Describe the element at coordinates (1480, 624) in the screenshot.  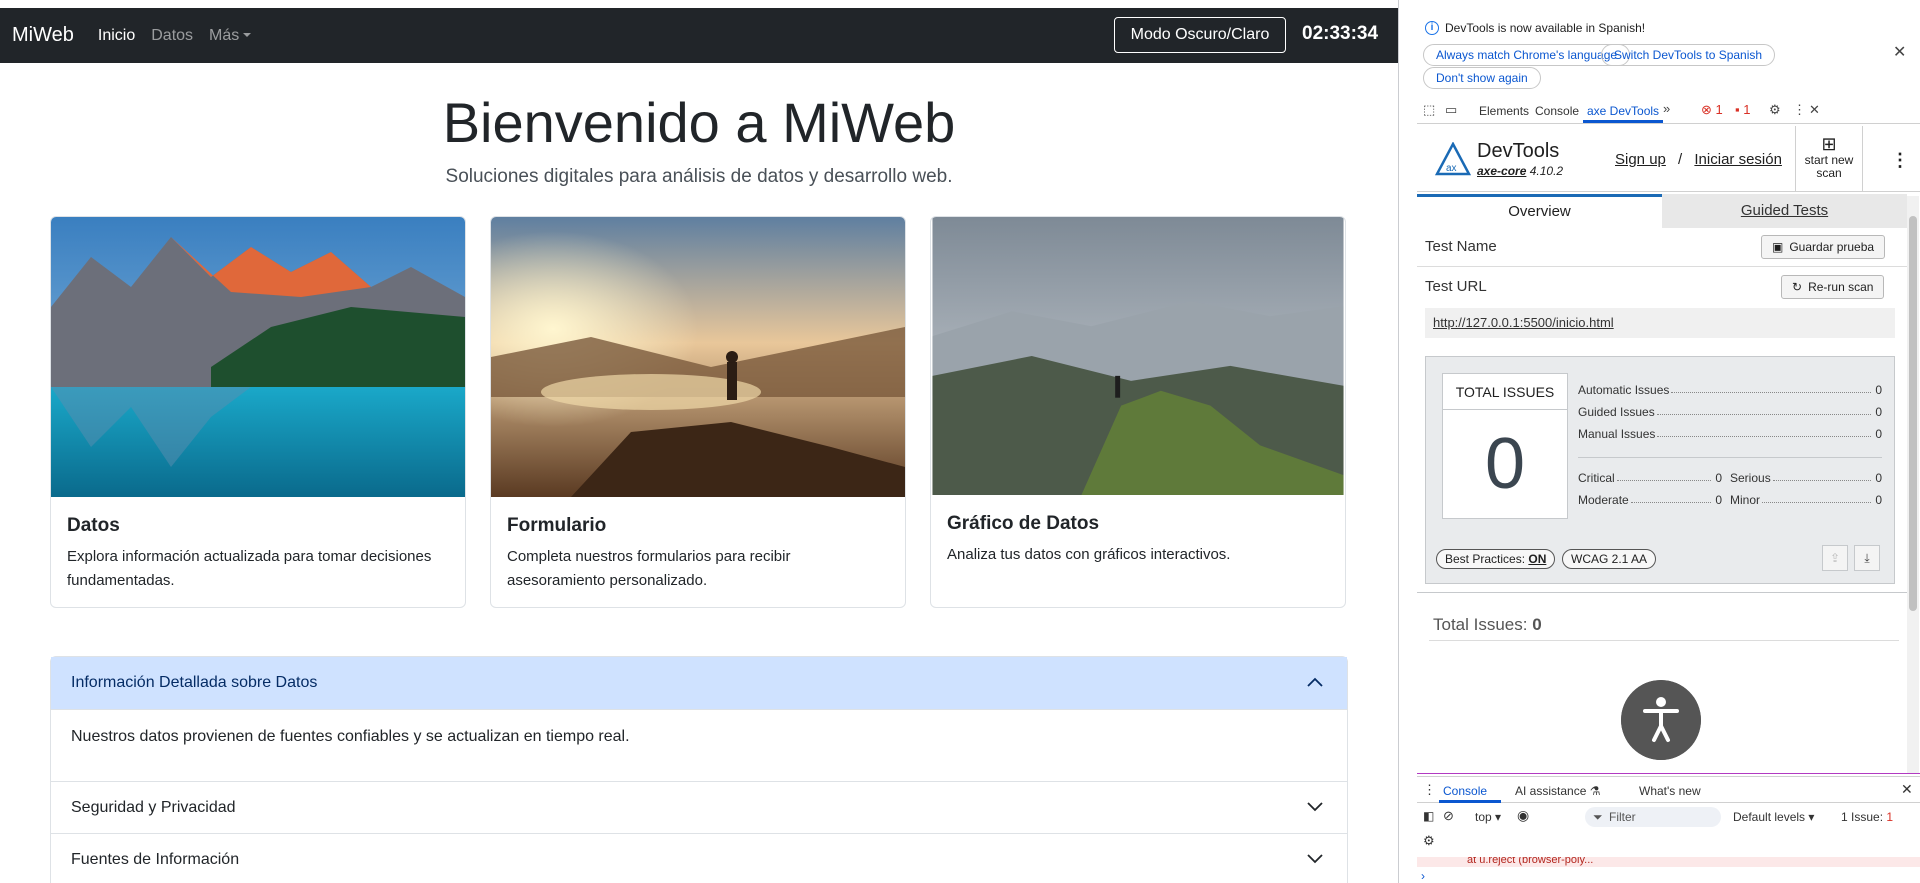
I see `total-issues-text: Total Issues:` at that location.